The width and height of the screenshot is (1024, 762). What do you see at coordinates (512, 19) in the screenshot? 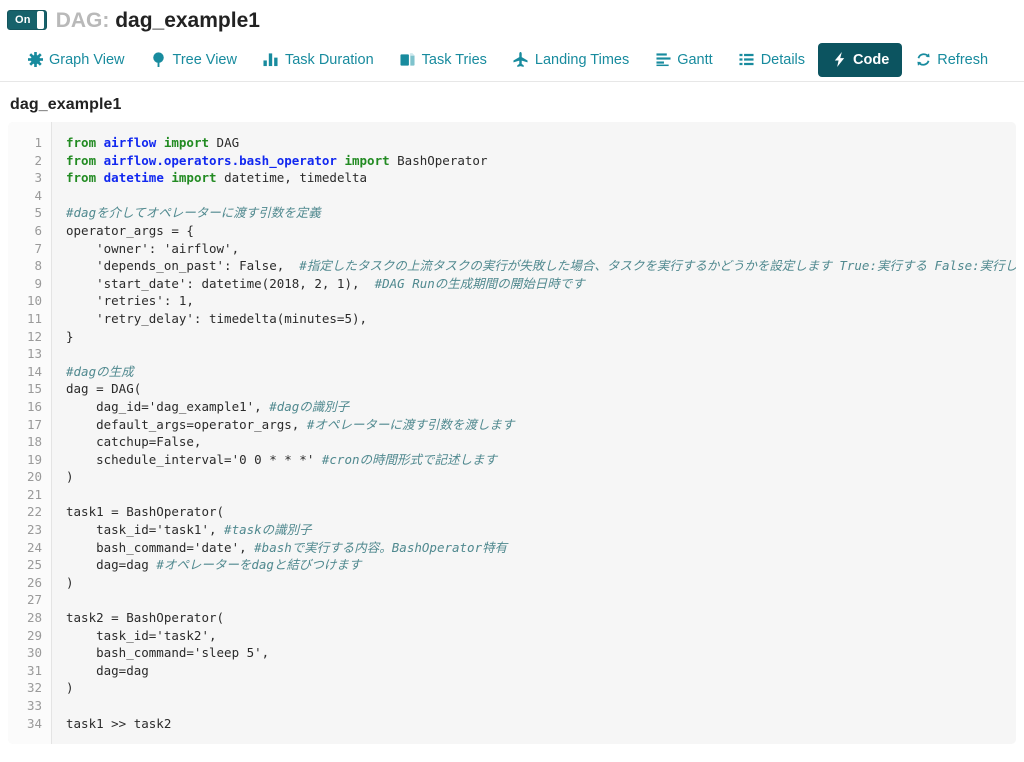
I see `page-header: On DAG: dag_example1` at bounding box center [512, 19].